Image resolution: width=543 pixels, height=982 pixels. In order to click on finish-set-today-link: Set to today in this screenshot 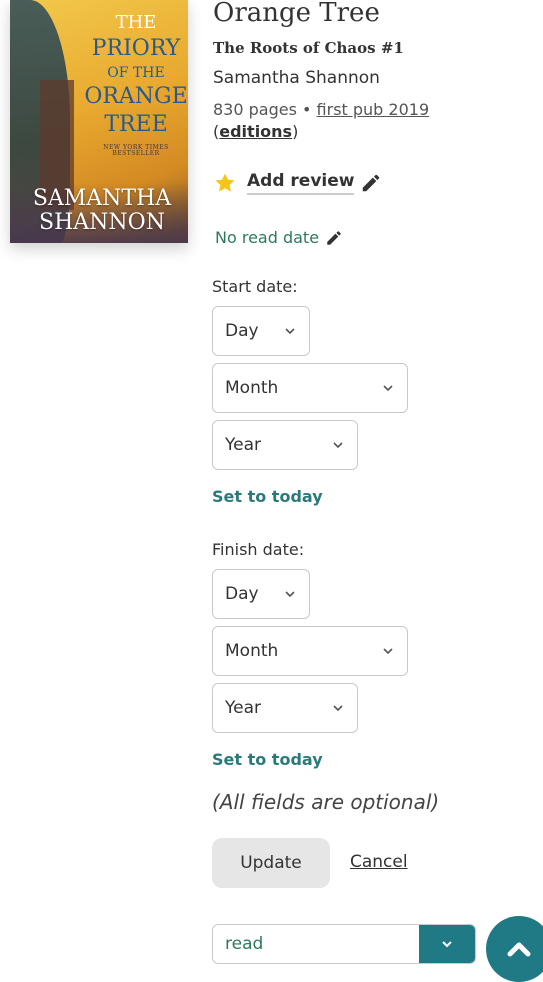, I will do `click(267, 759)`.